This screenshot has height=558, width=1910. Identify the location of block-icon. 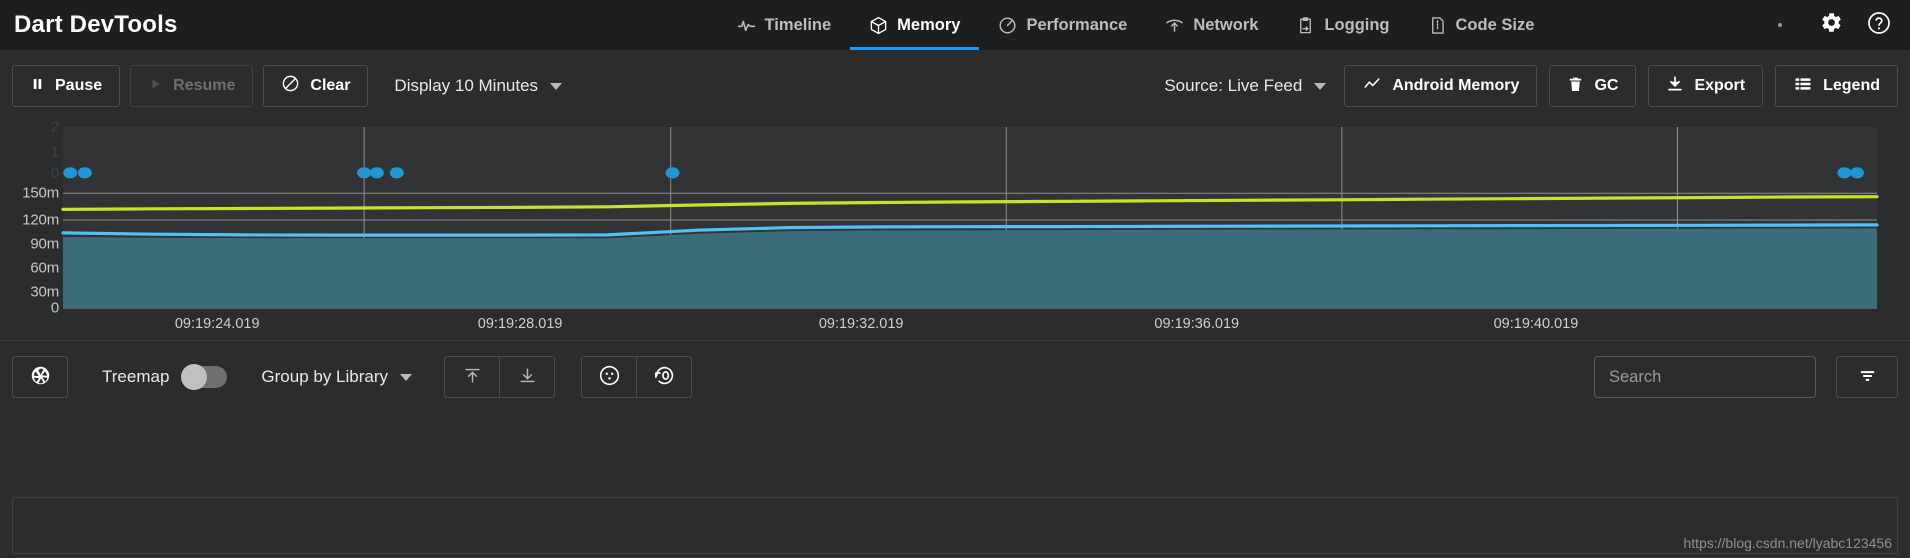
(290, 86).